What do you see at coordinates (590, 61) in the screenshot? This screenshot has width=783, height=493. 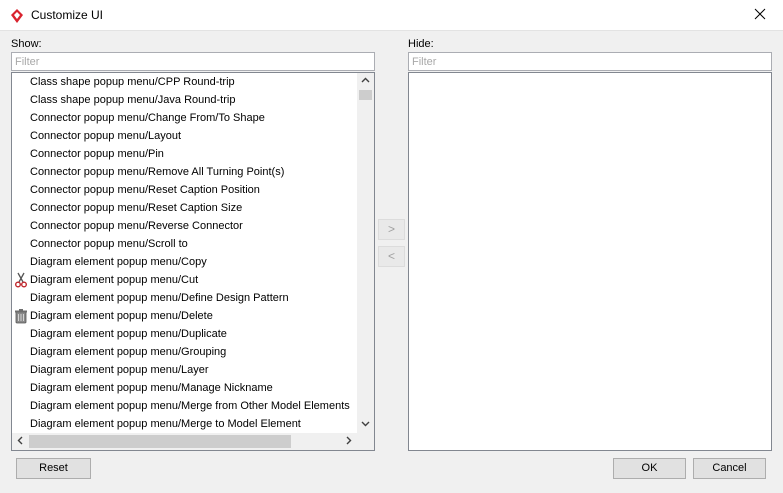 I see `hide-filter-input` at bounding box center [590, 61].